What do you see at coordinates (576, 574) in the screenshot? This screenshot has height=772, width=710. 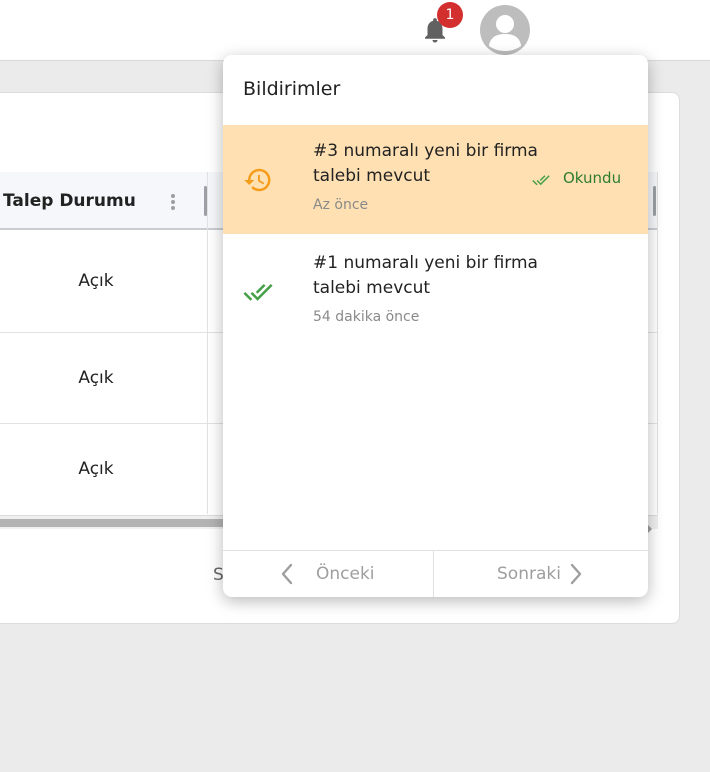 I see `chevron-right-icon` at bounding box center [576, 574].